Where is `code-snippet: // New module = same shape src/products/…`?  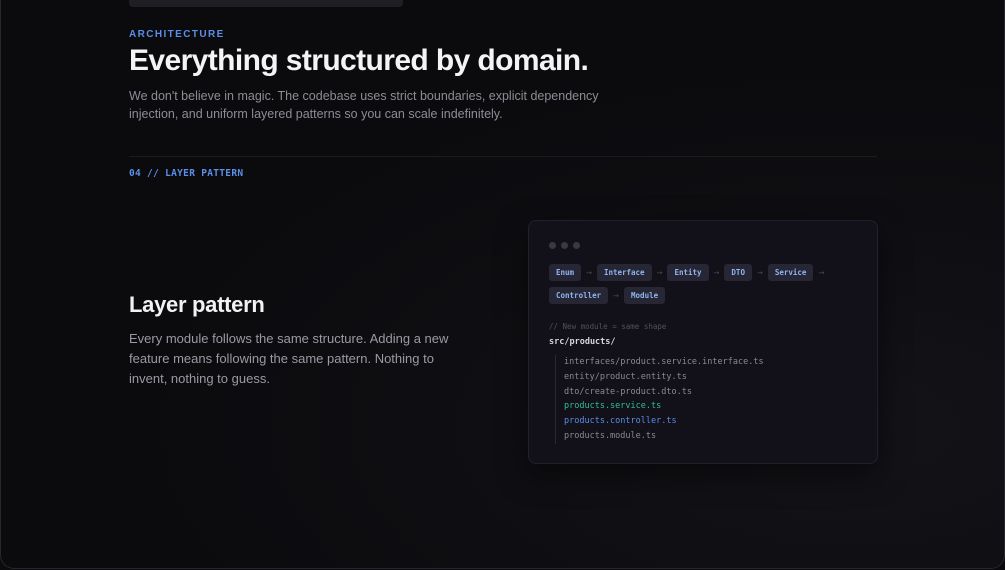
code-snippet: // New module = same shape src/products/… is located at coordinates (656, 383).